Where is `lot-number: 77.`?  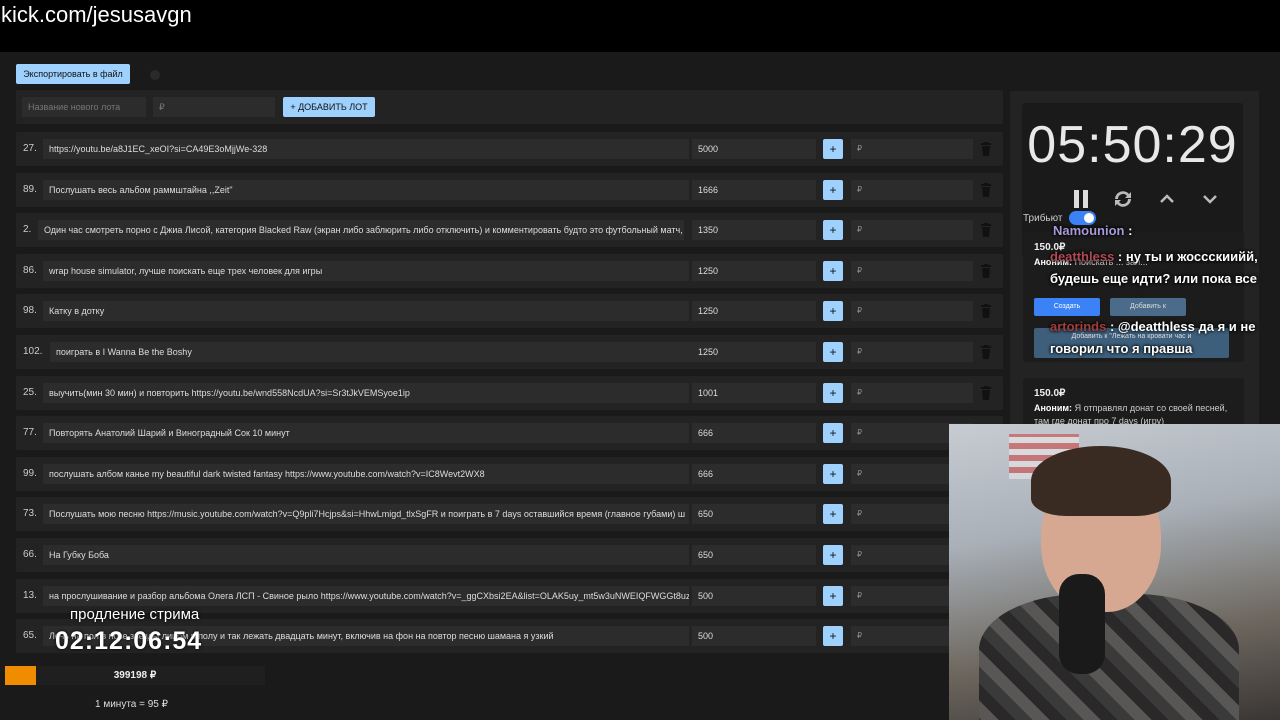
lot-number: 77. is located at coordinates (30, 433).